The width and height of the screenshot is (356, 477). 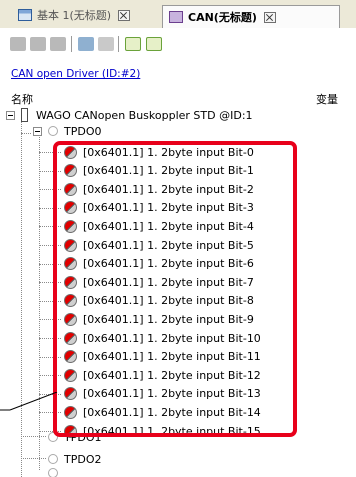 What do you see at coordinates (178, 43) in the screenshot?
I see `toolbar` at bounding box center [178, 43].